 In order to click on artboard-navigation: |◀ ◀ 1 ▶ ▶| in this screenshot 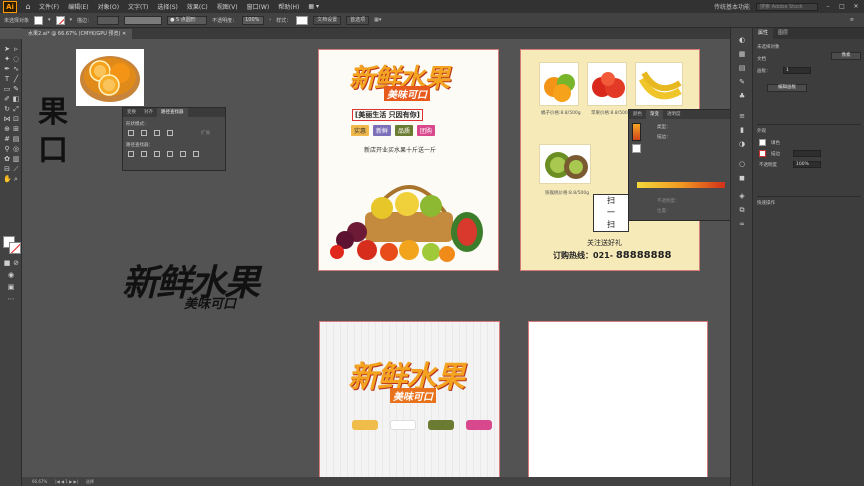, I will do `click(66, 481)`.